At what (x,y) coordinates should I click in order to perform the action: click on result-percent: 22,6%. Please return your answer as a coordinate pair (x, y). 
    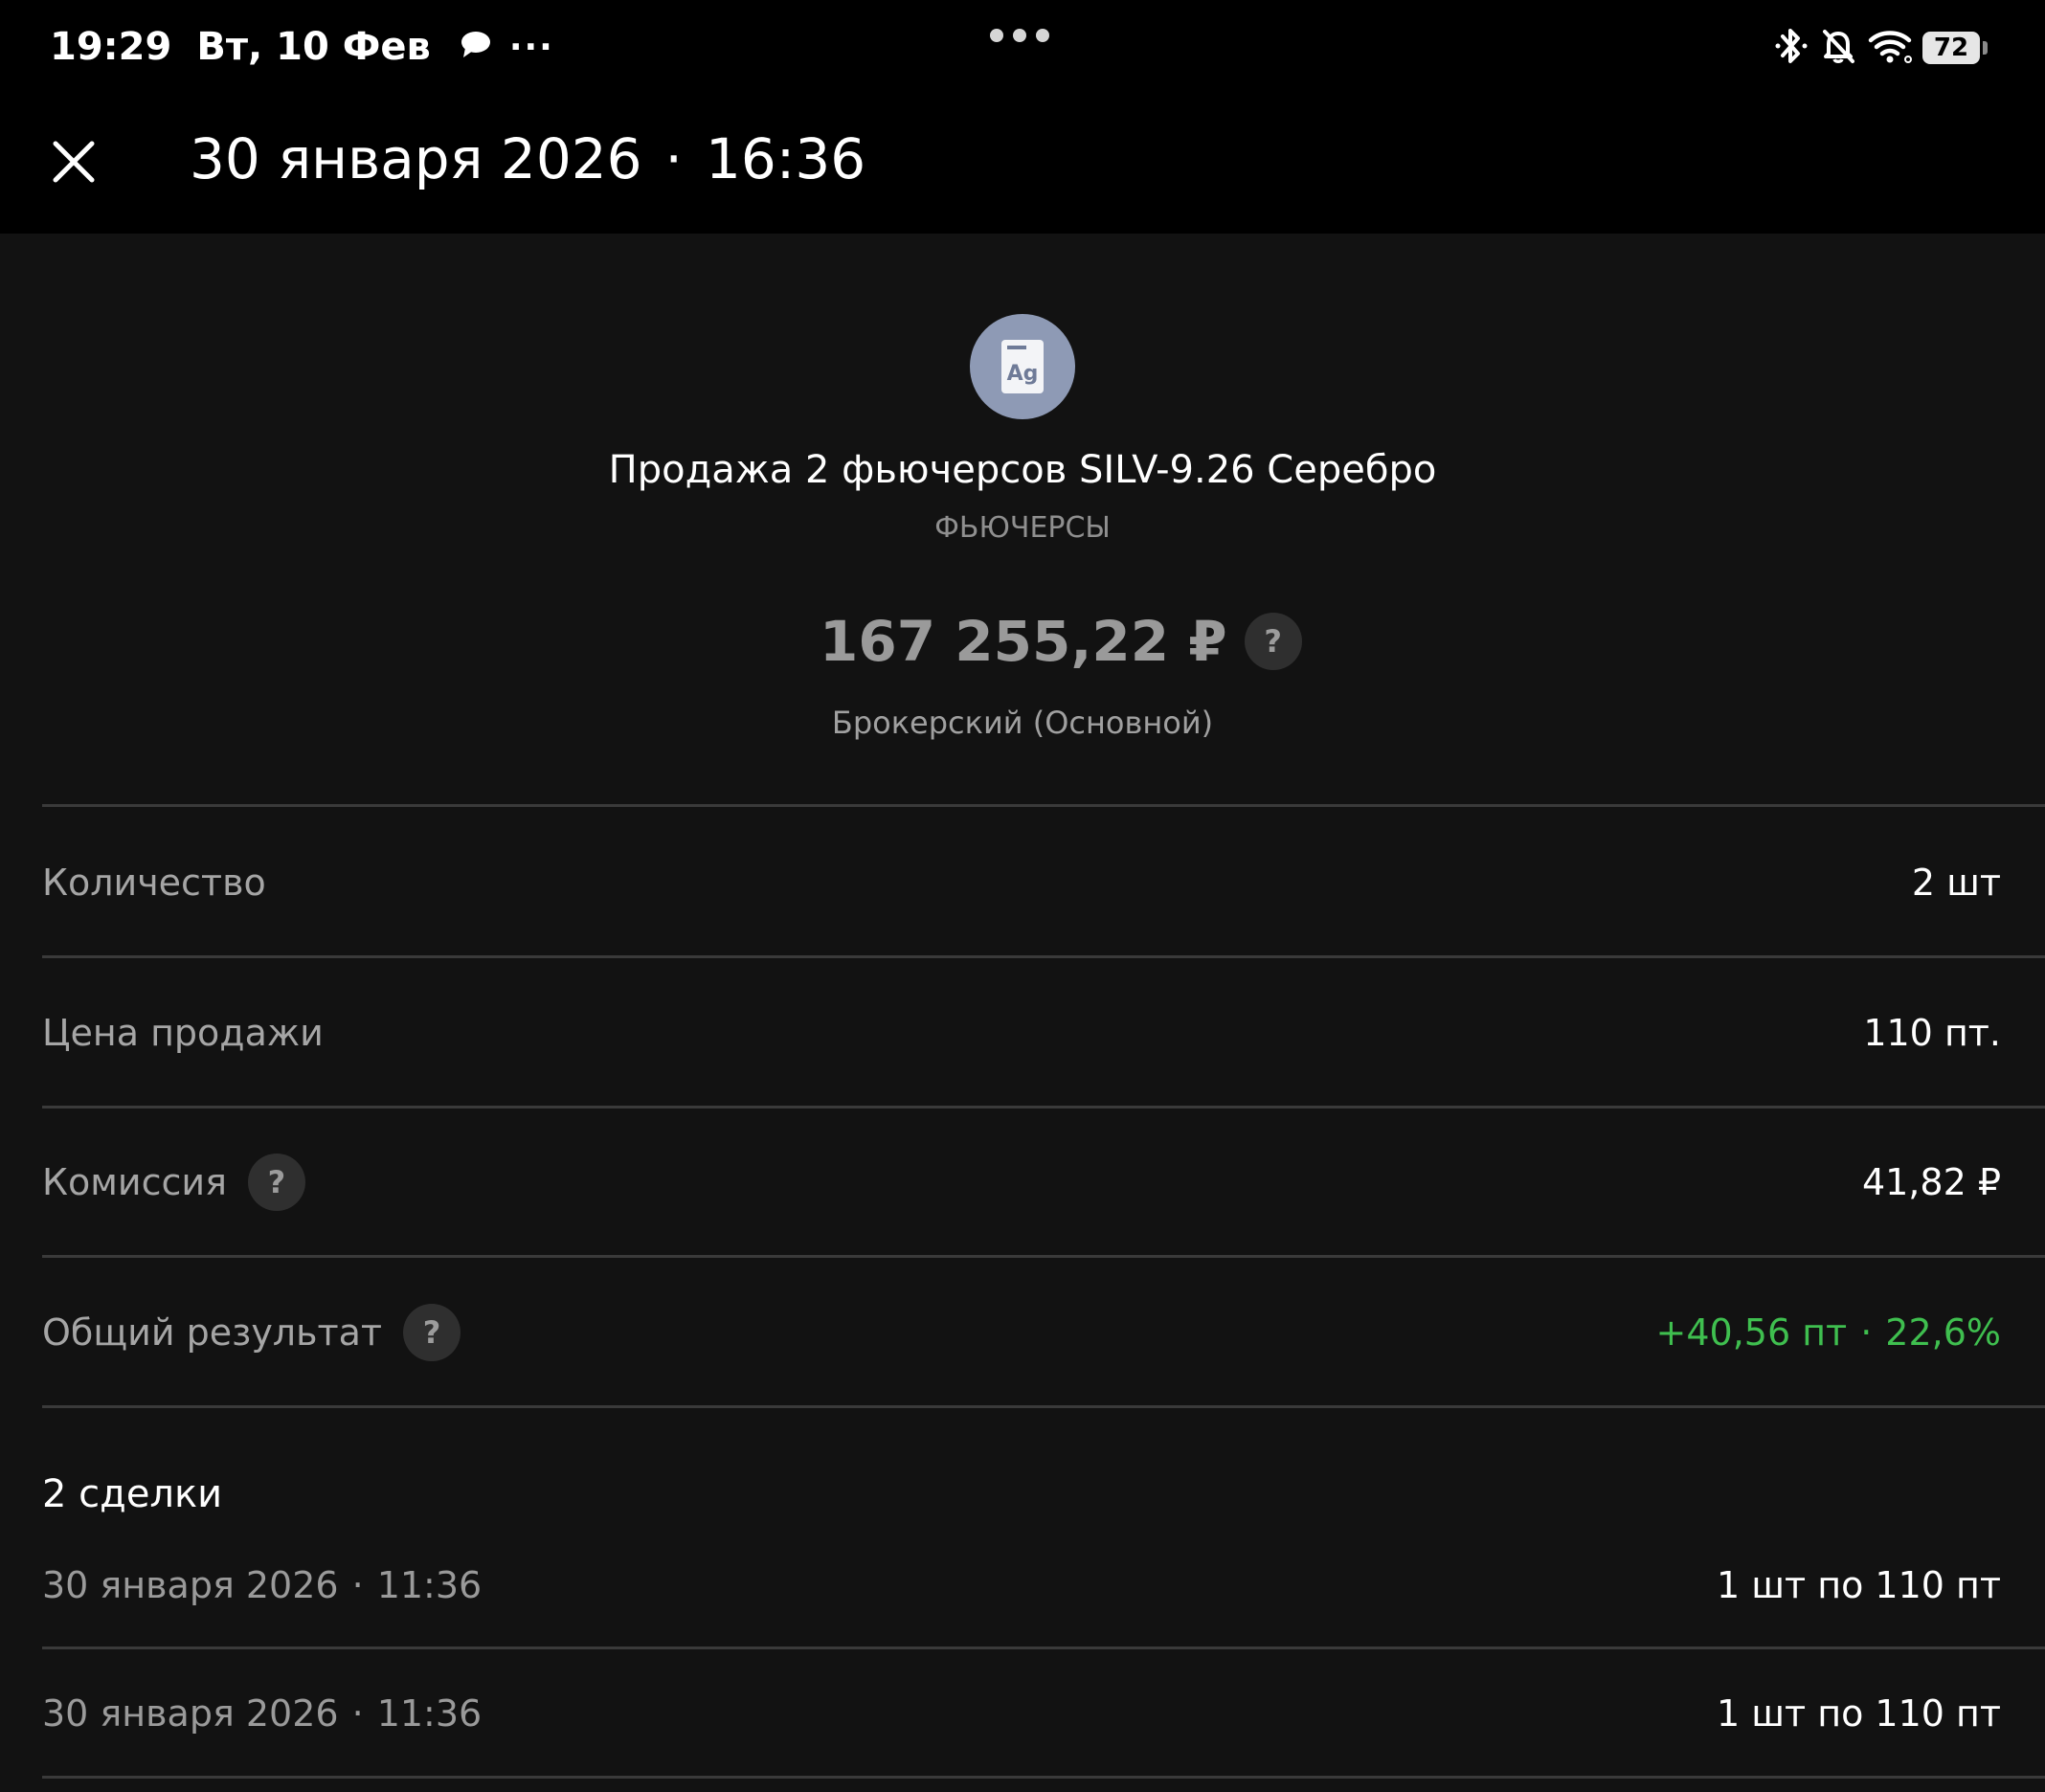
    Looking at the image, I should click on (1943, 1333).